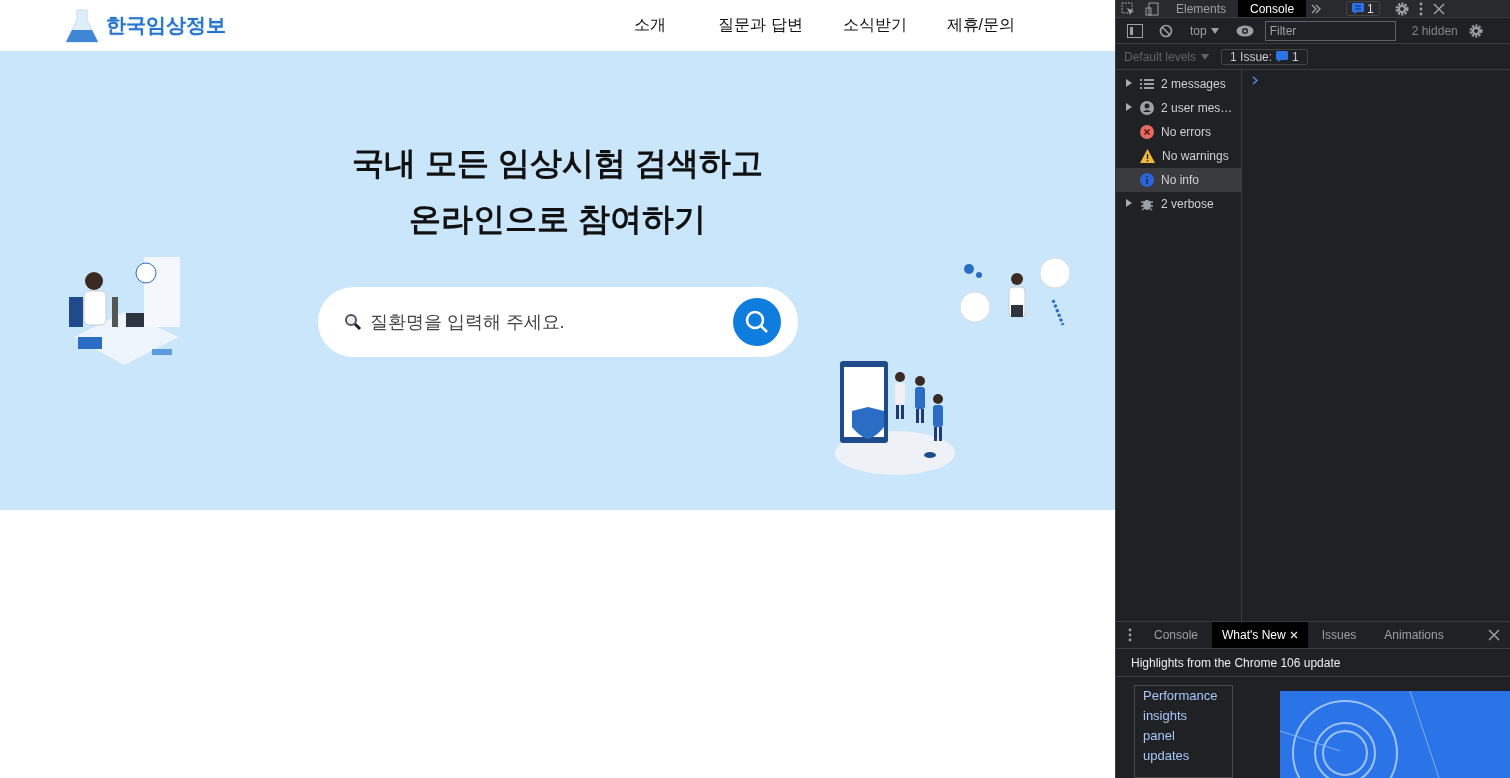 This screenshot has width=1510, height=778. I want to click on logo-text: 한국임상정보, so click(166, 25).